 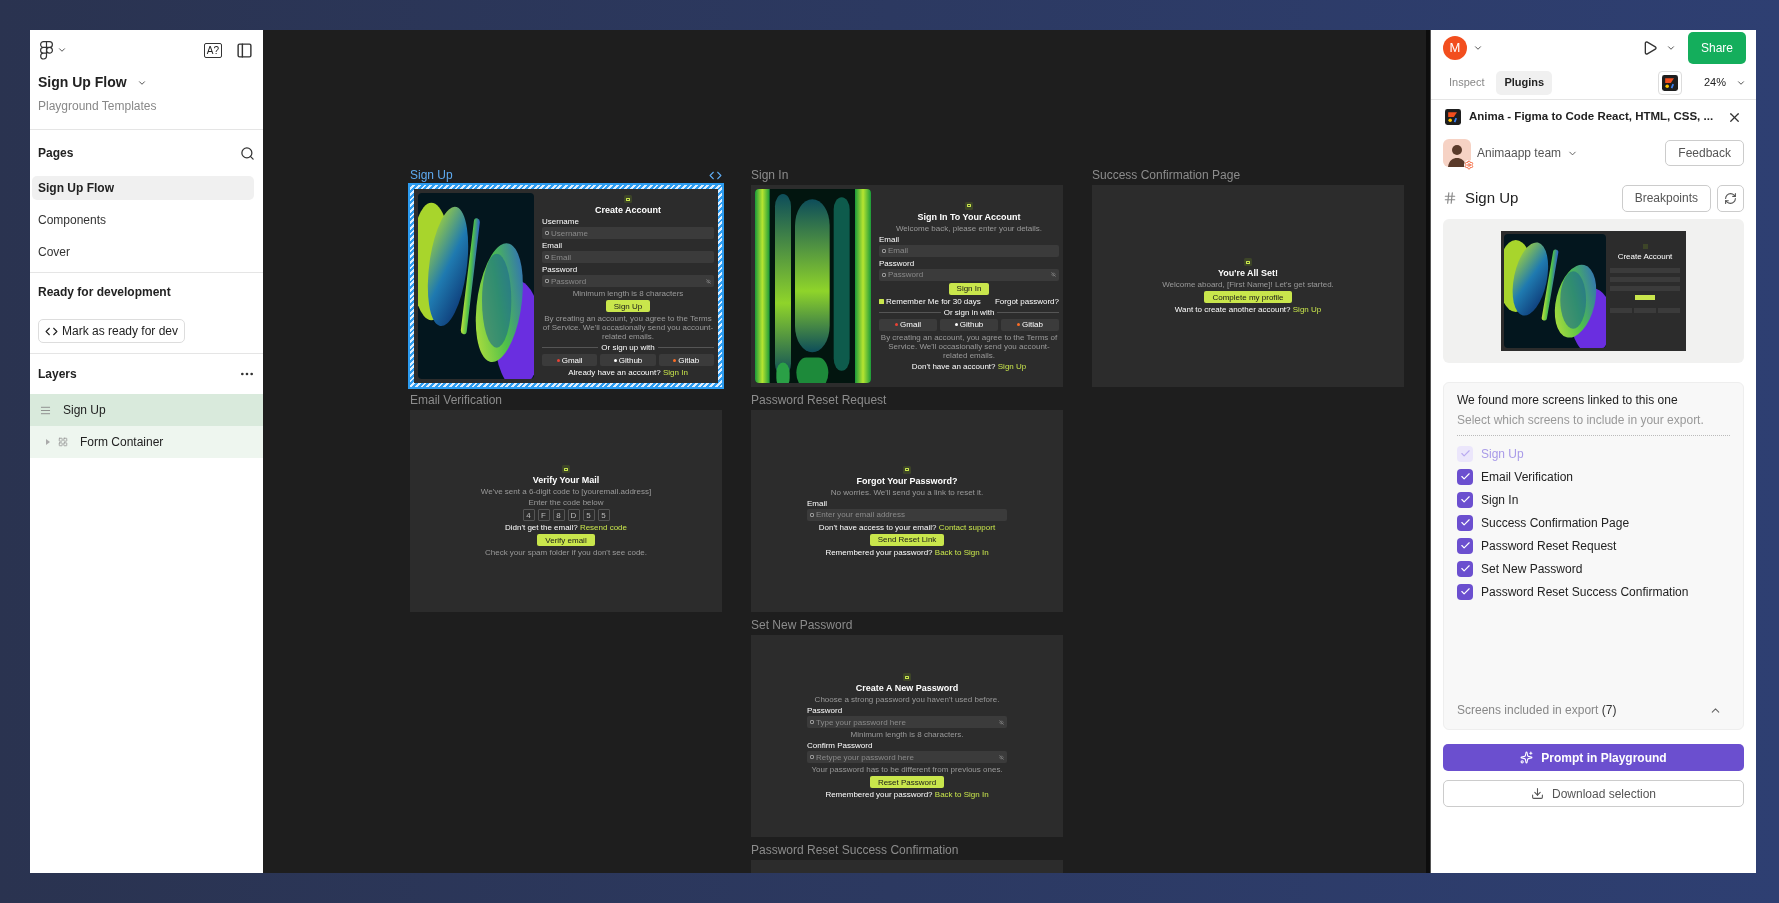 What do you see at coordinates (907, 539) in the screenshot?
I see `frame-button: Send Reset Link` at bounding box center [907, 539].